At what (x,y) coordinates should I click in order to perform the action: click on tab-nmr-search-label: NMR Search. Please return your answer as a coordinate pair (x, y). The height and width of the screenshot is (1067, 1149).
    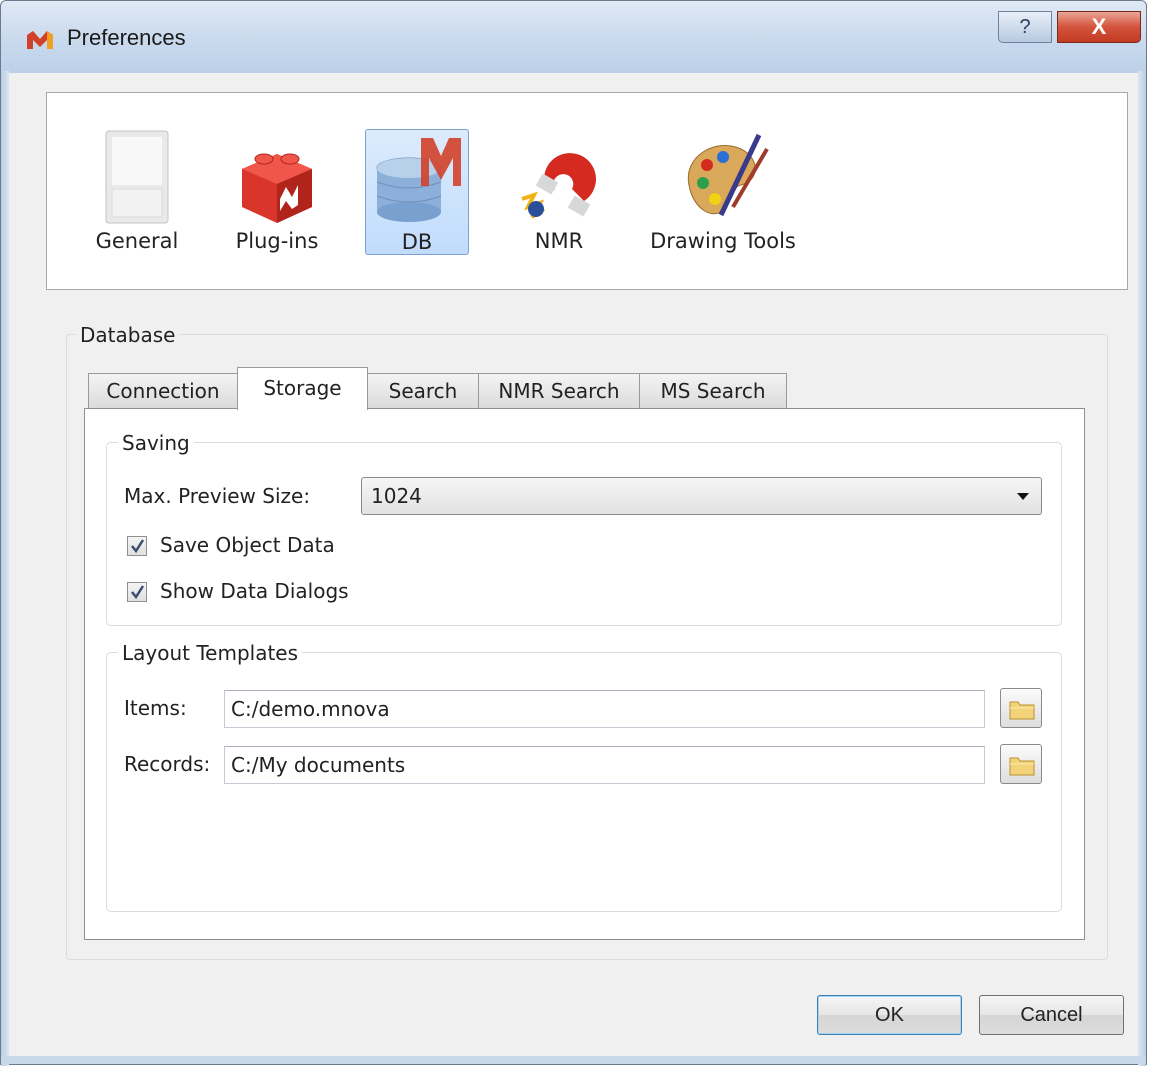
    Looking at the image, I should click on (559, 391).